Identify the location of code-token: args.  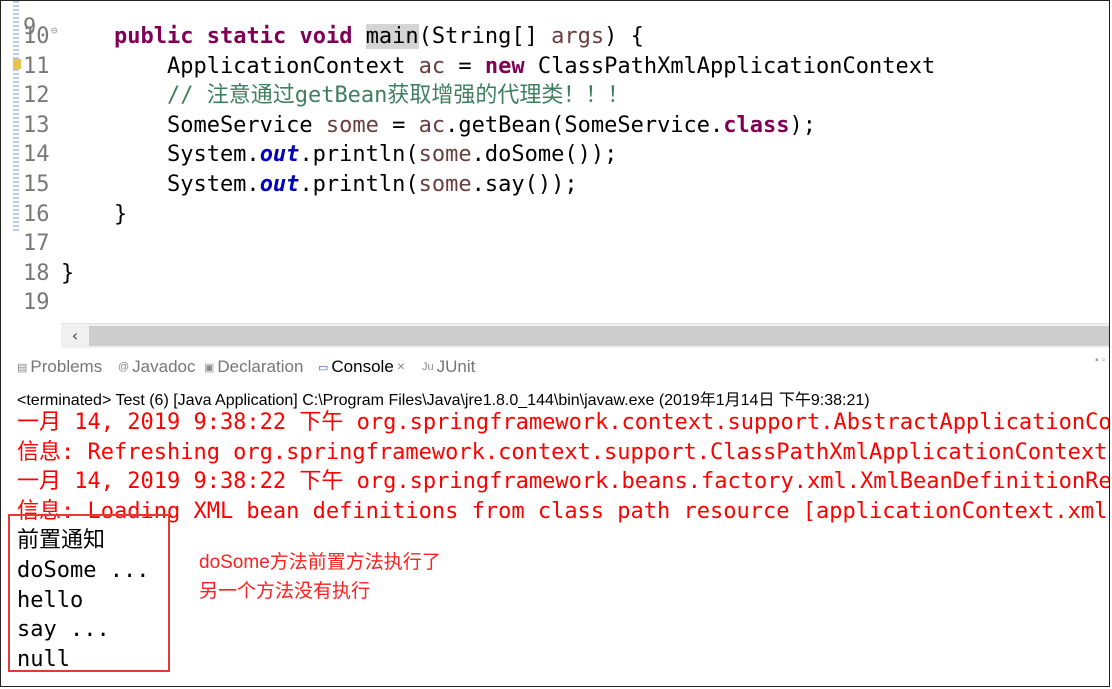
(578, 36).